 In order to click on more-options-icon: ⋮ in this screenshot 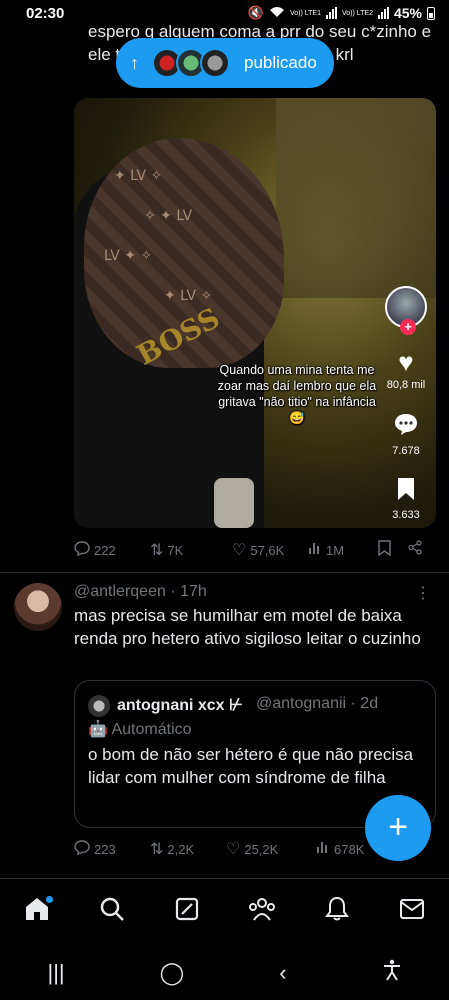, I will do `click(423, 593)`.